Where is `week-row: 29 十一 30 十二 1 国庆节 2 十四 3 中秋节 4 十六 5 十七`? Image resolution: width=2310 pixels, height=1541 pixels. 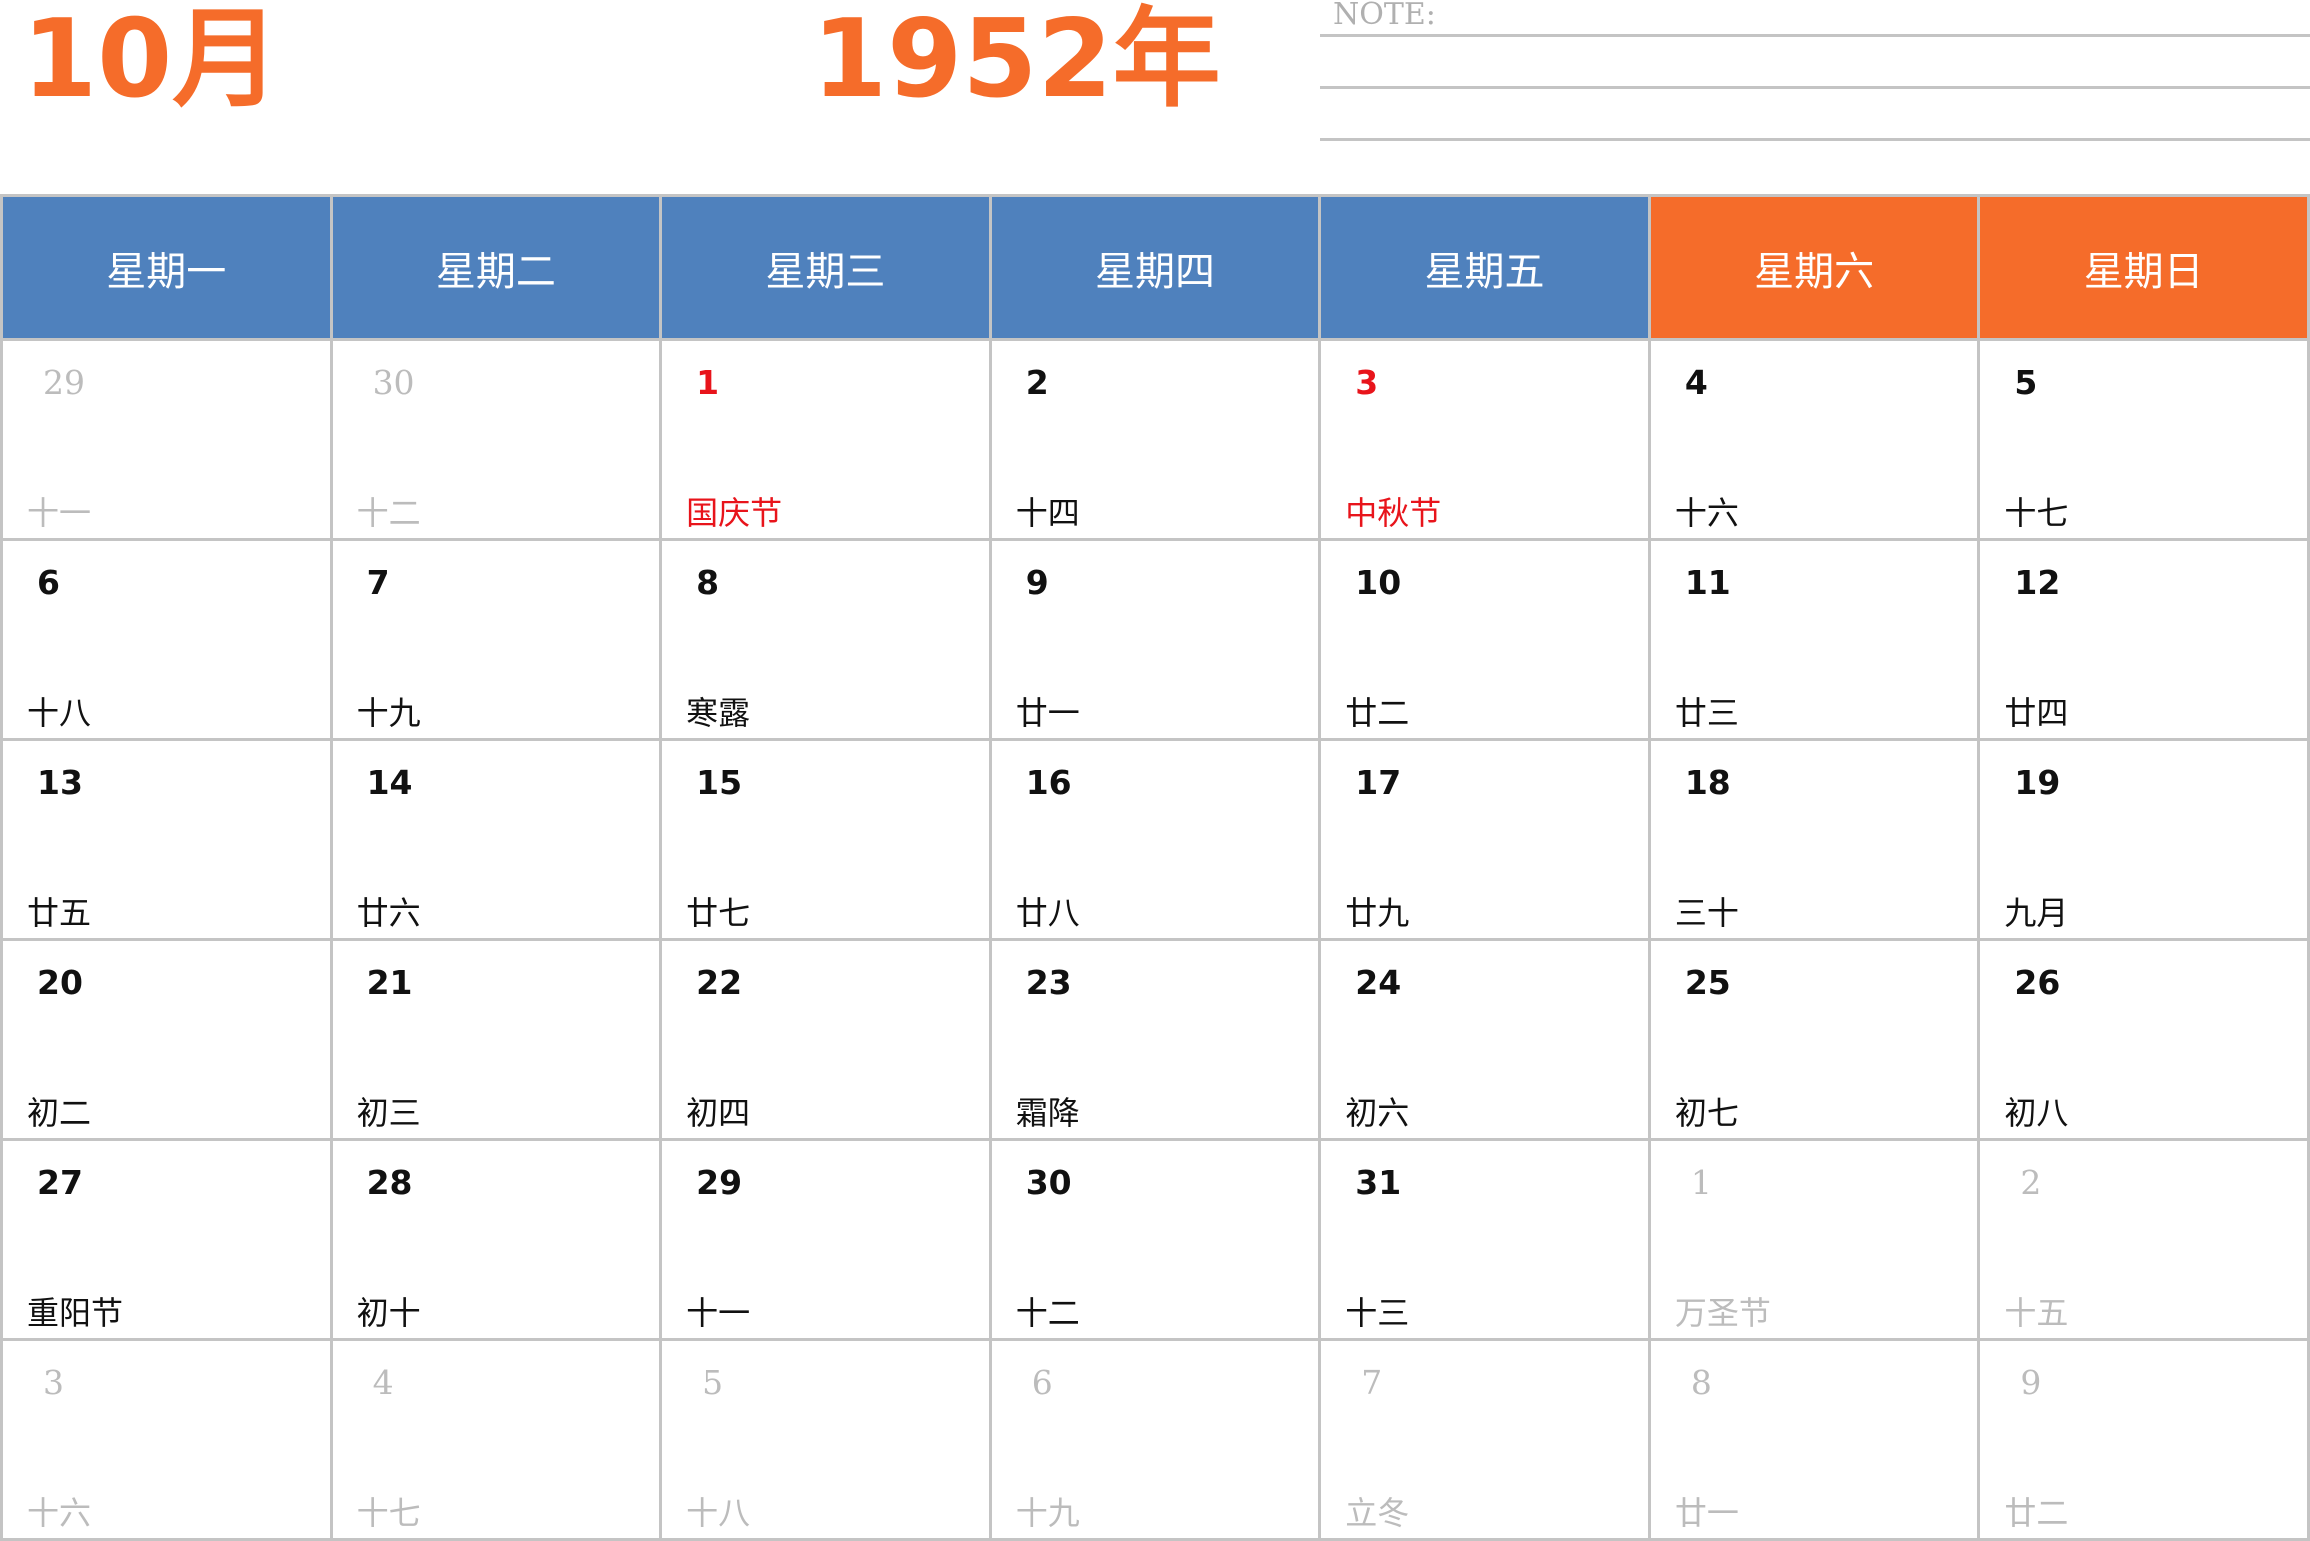 week-row: 29 十一 30 十二 1 国庆节 2 十四 3 中秋节 4 十六 5 十七 is located at coordinates (1155, 439).